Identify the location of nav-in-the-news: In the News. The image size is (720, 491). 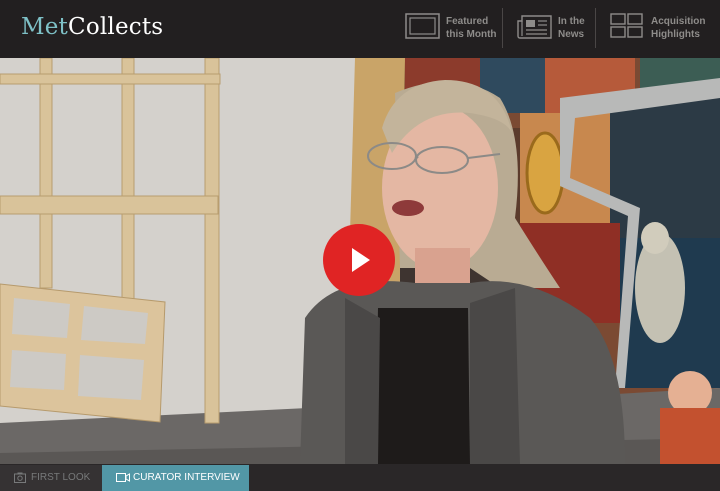
(552, 28).